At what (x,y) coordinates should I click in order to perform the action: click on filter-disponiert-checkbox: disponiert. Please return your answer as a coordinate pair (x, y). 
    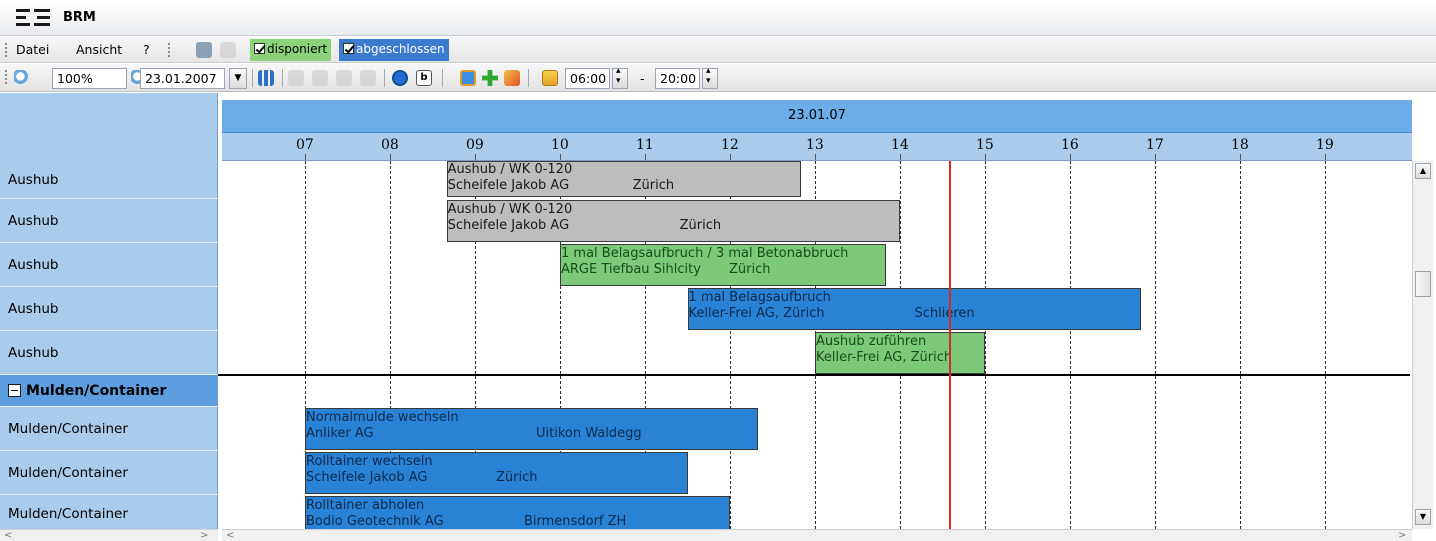
    Looking at the image, I should click on (291, 50).